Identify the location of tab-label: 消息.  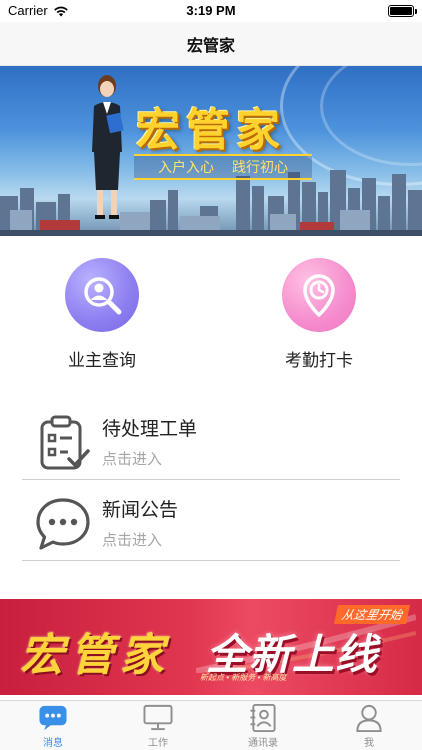
(53, 743).